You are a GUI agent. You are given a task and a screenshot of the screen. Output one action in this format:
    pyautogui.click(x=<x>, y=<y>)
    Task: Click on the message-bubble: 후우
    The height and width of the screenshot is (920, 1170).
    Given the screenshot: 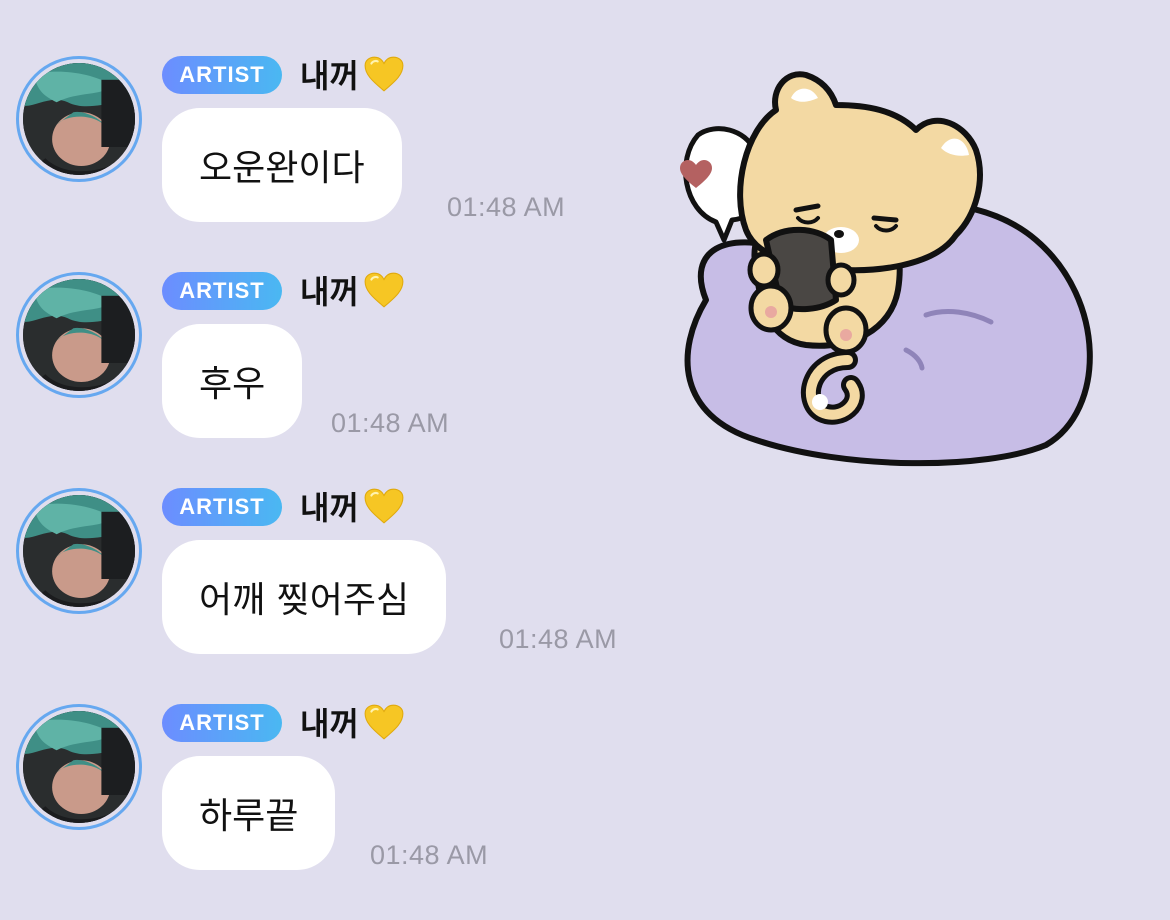 What is the action you would take?
    pyautogui.click(x=232, y=381)
    